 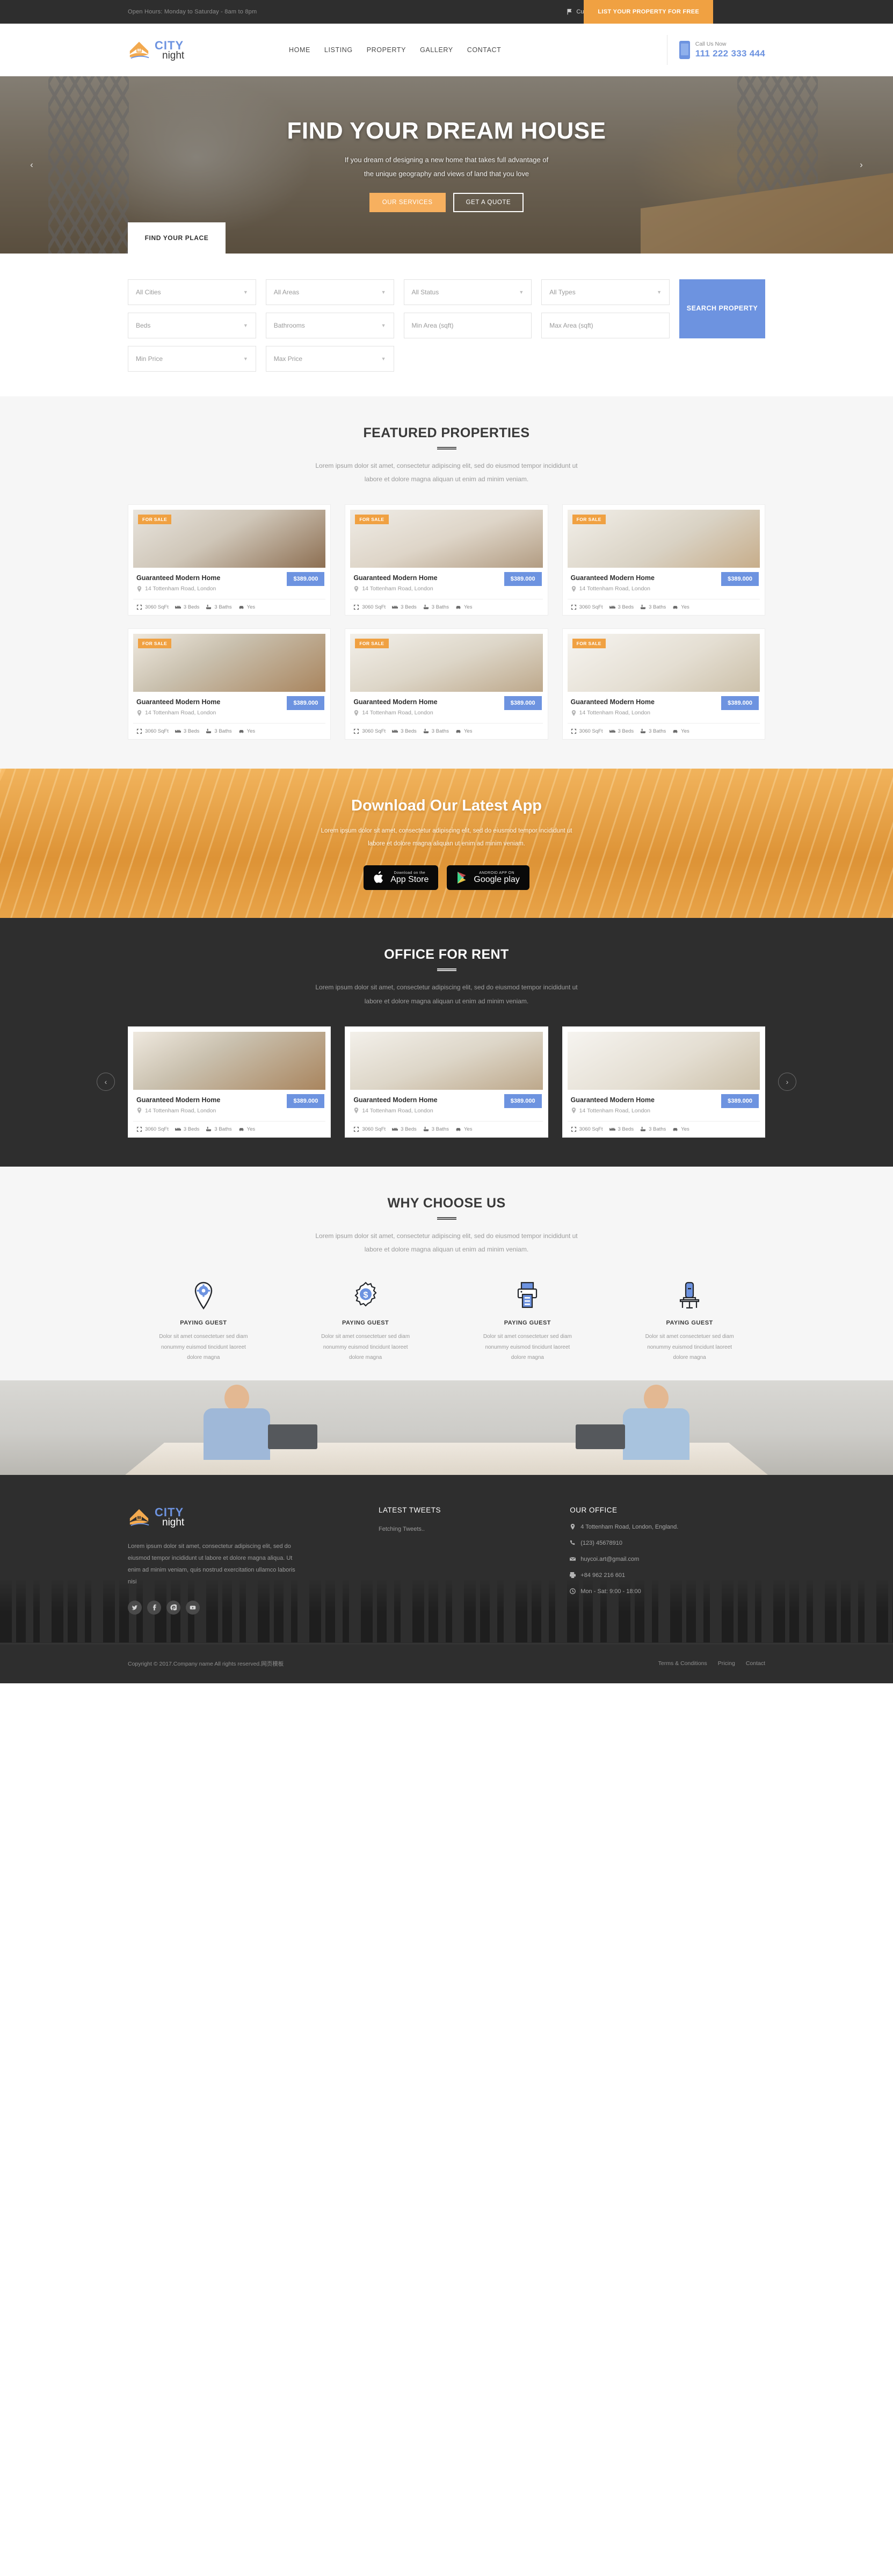 What do you see at coordinates (488, 878) in the screenshot?
I see `google-play-button: ANDROID APP ON Google play` at bounding box center [488, 878].